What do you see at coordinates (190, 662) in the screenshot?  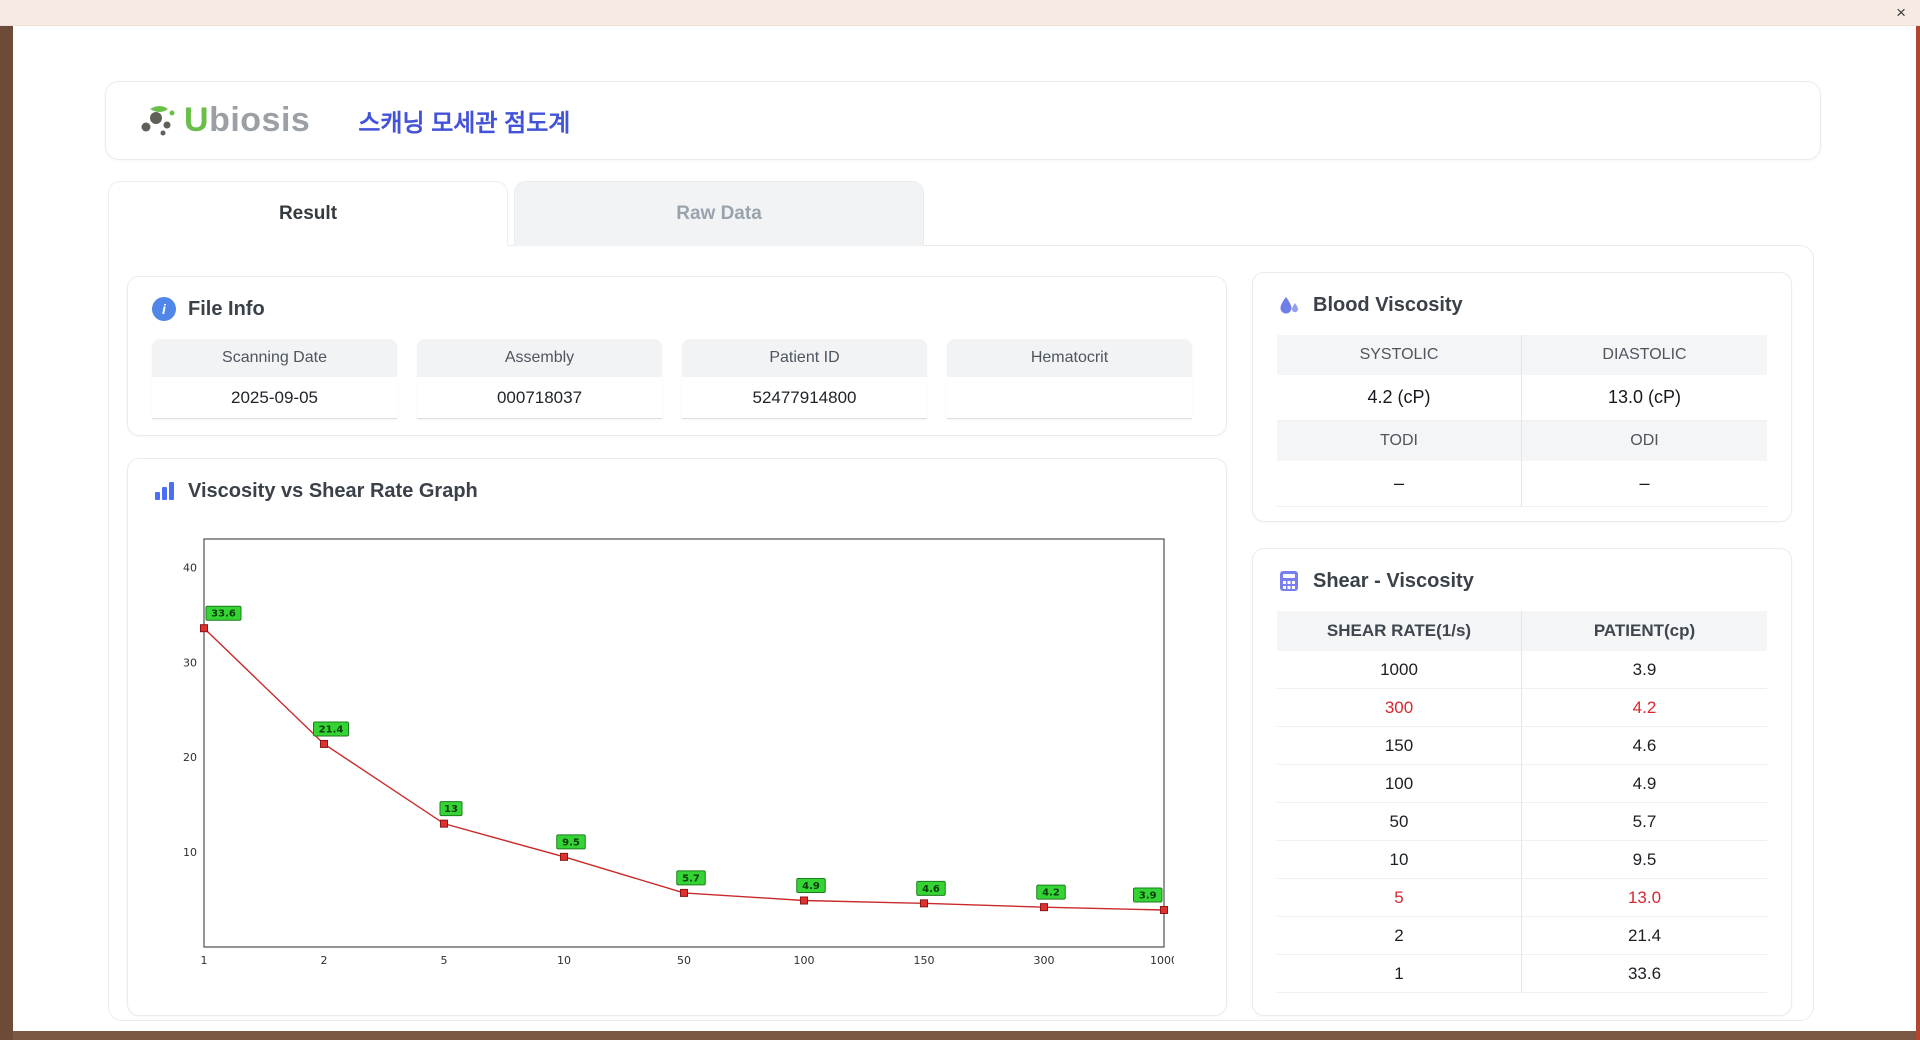 I see `svg-text: 30` at bounding box center [190, 662].